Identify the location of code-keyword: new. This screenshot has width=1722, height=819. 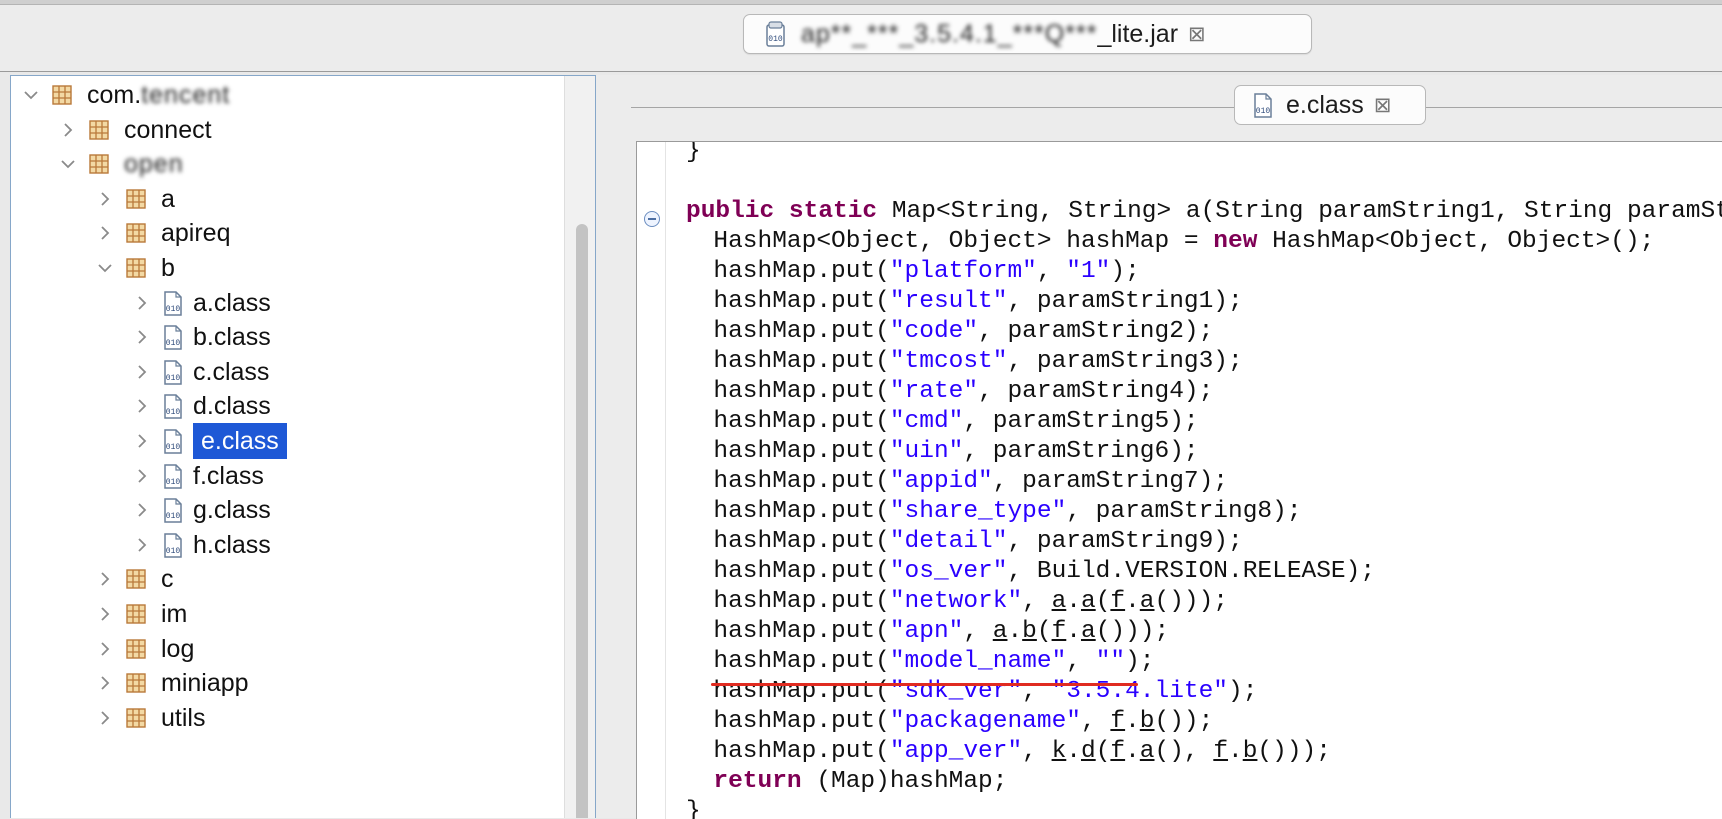
(1235, 241).